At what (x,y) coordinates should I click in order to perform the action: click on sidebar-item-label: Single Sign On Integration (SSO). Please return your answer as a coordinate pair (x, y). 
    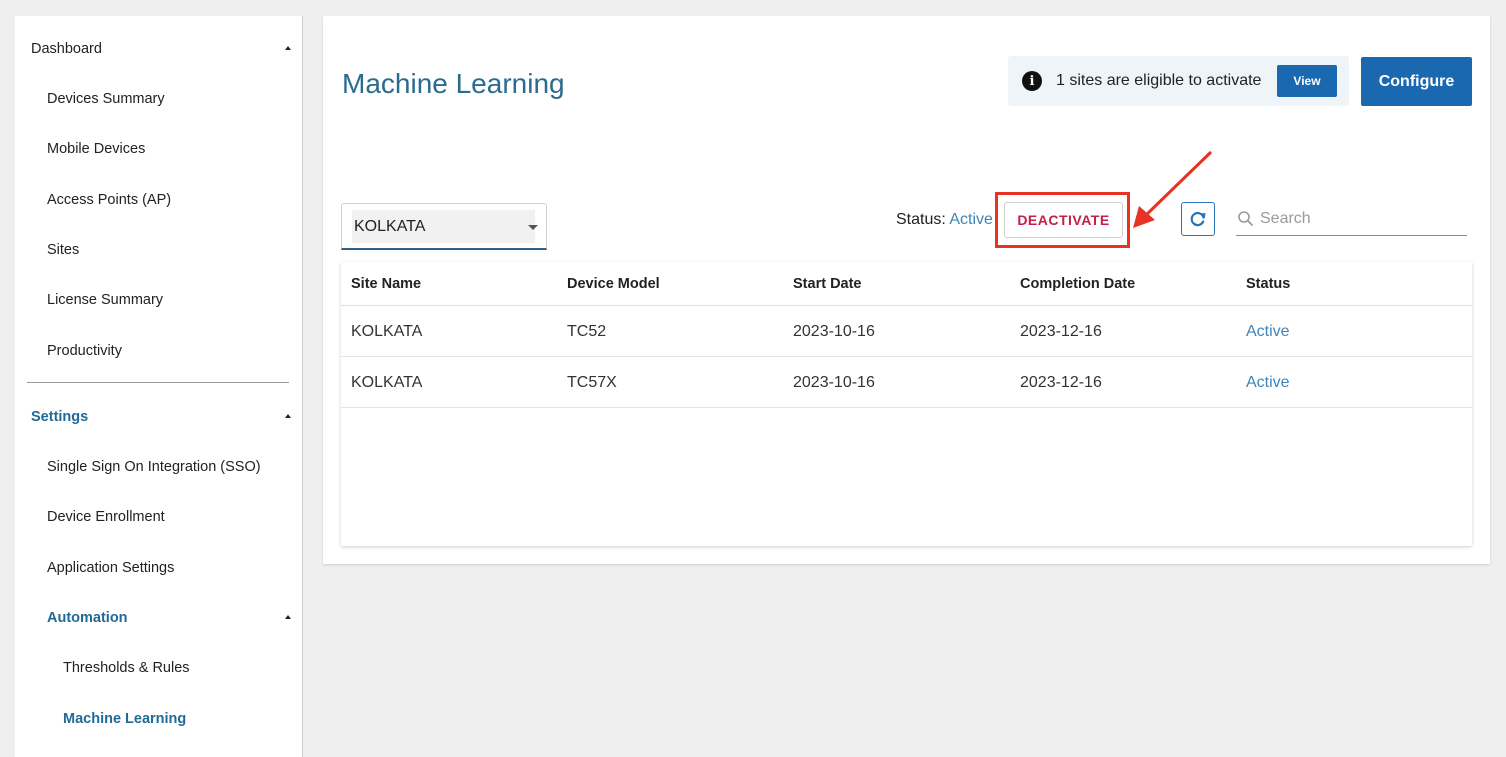
    Looking at the image, I should click on (154, 467).